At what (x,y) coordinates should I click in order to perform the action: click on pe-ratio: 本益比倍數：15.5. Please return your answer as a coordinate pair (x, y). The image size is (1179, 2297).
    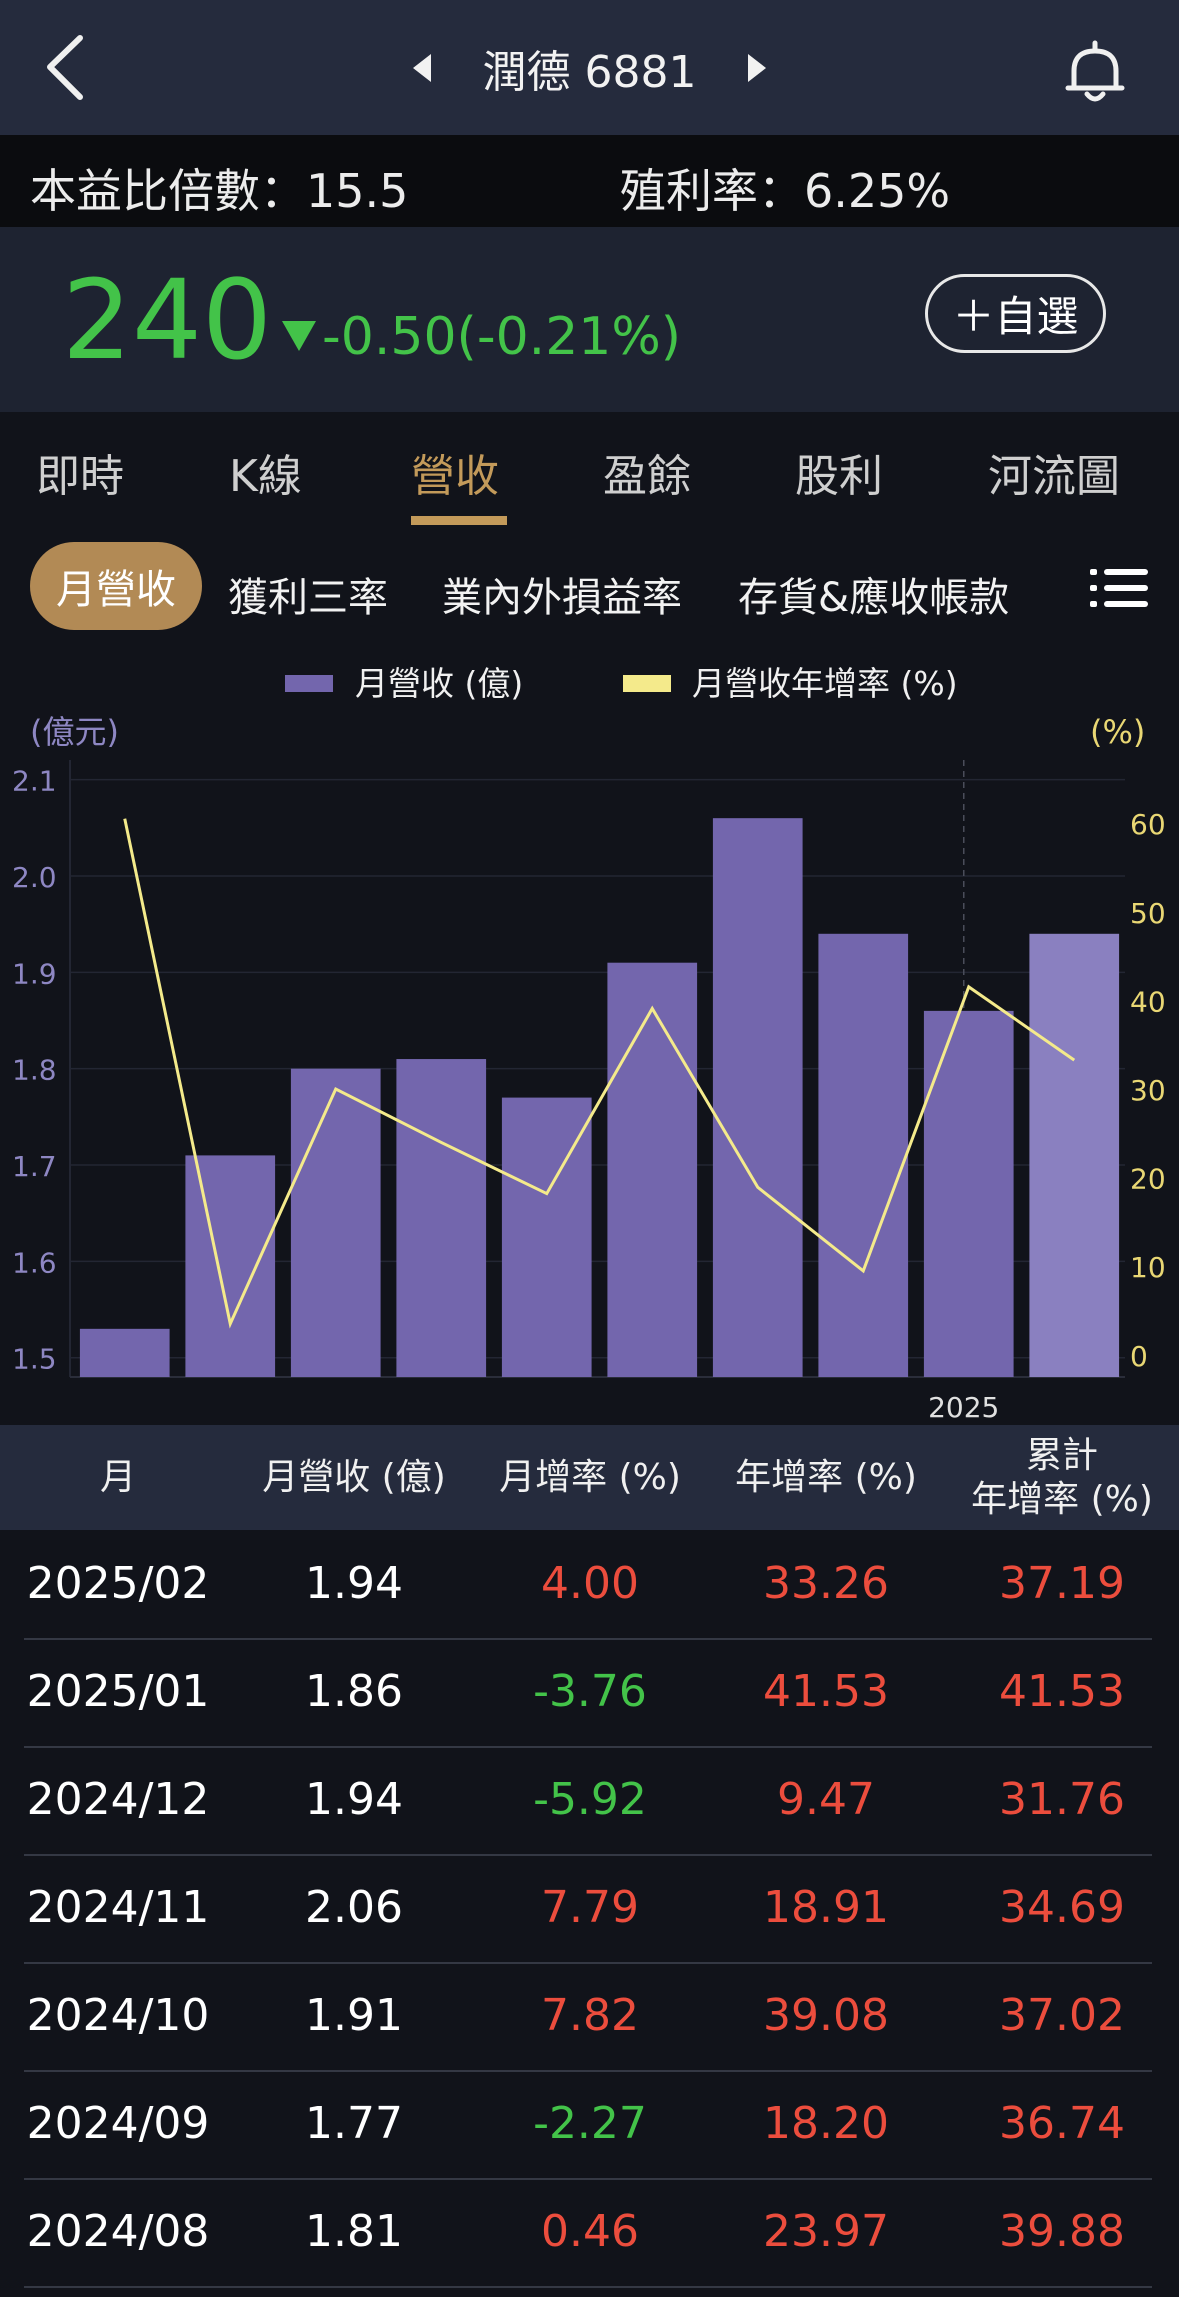
    Looking at the image, I should click on (219, 191).